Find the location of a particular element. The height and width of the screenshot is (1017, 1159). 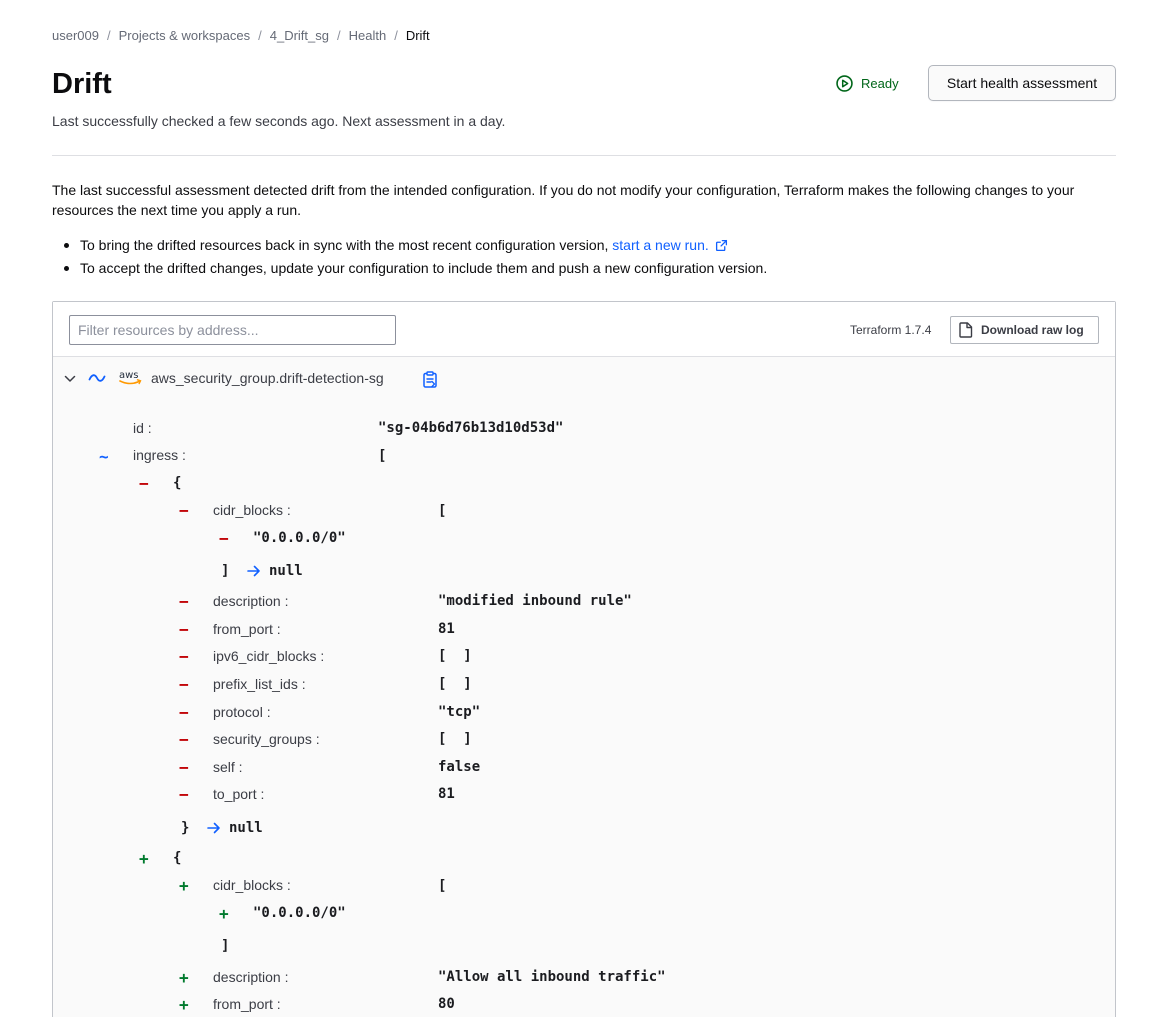

aws-logo-text: aws is located at coordinates (129, 375).